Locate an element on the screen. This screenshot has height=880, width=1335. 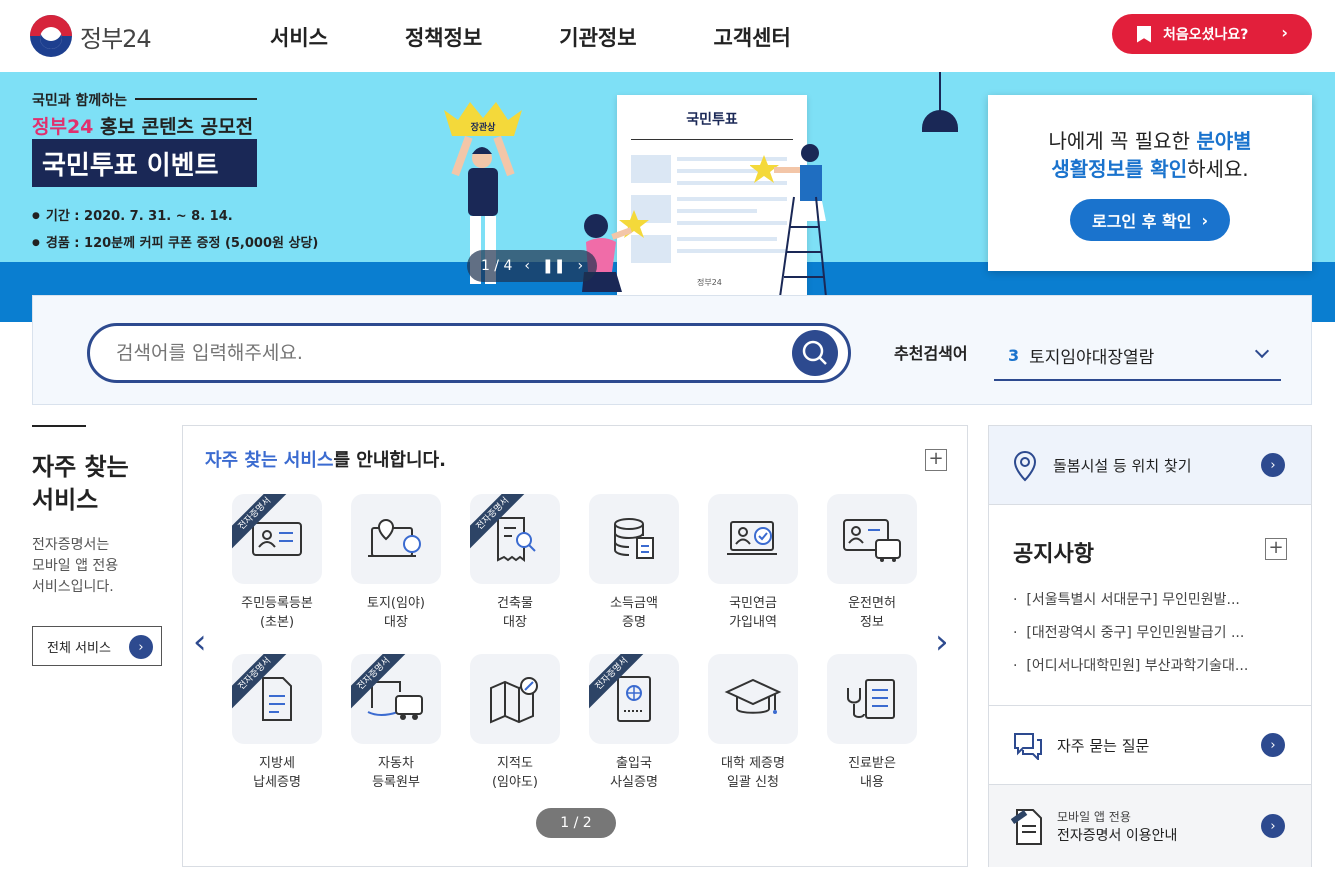
service-label-line: 대장 is located at coordinates (396, 622).